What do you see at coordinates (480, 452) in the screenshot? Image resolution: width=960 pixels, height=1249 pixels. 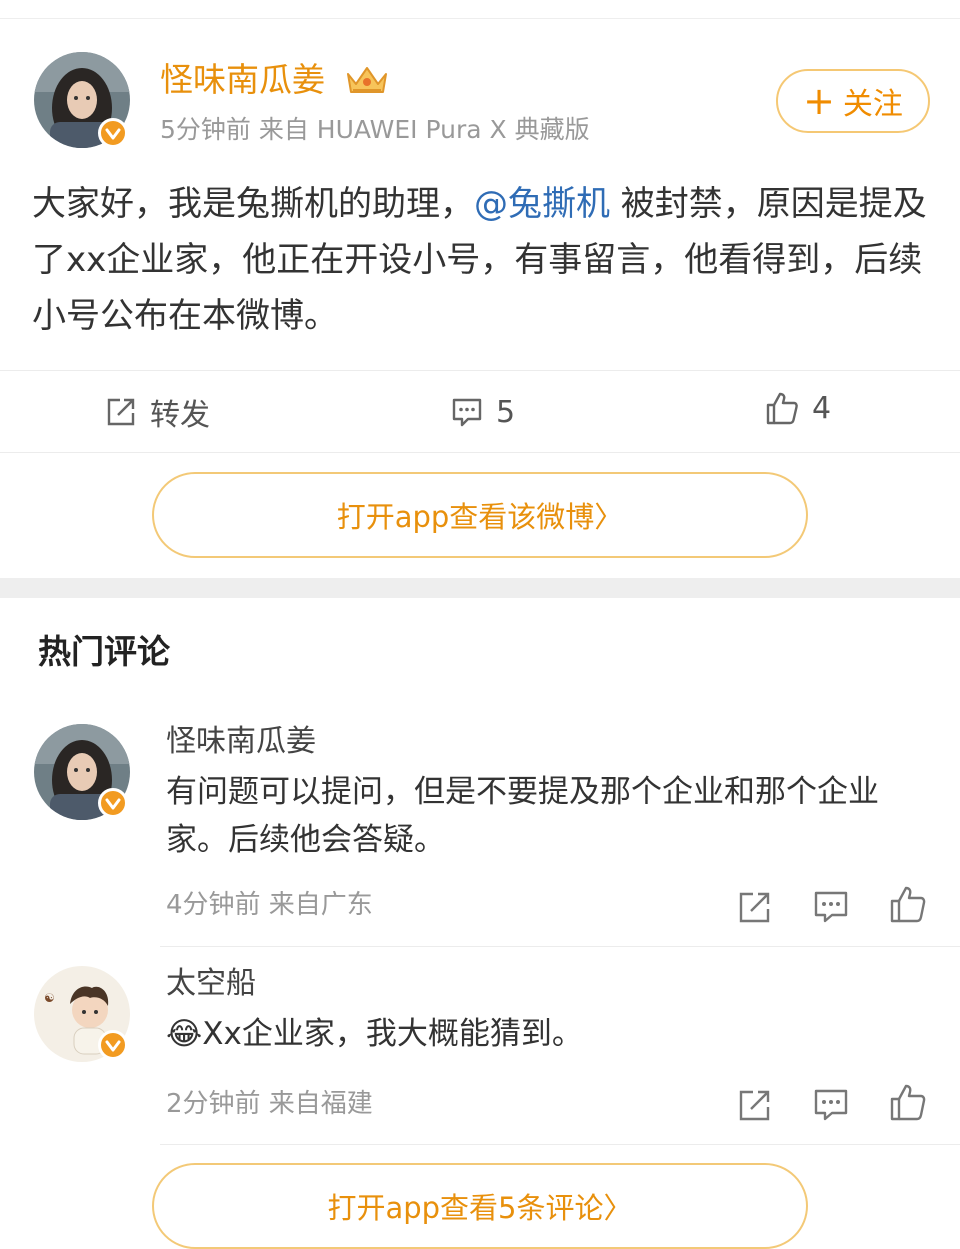 I see `actions-bottom-divider` at bounding box center [480, 452].